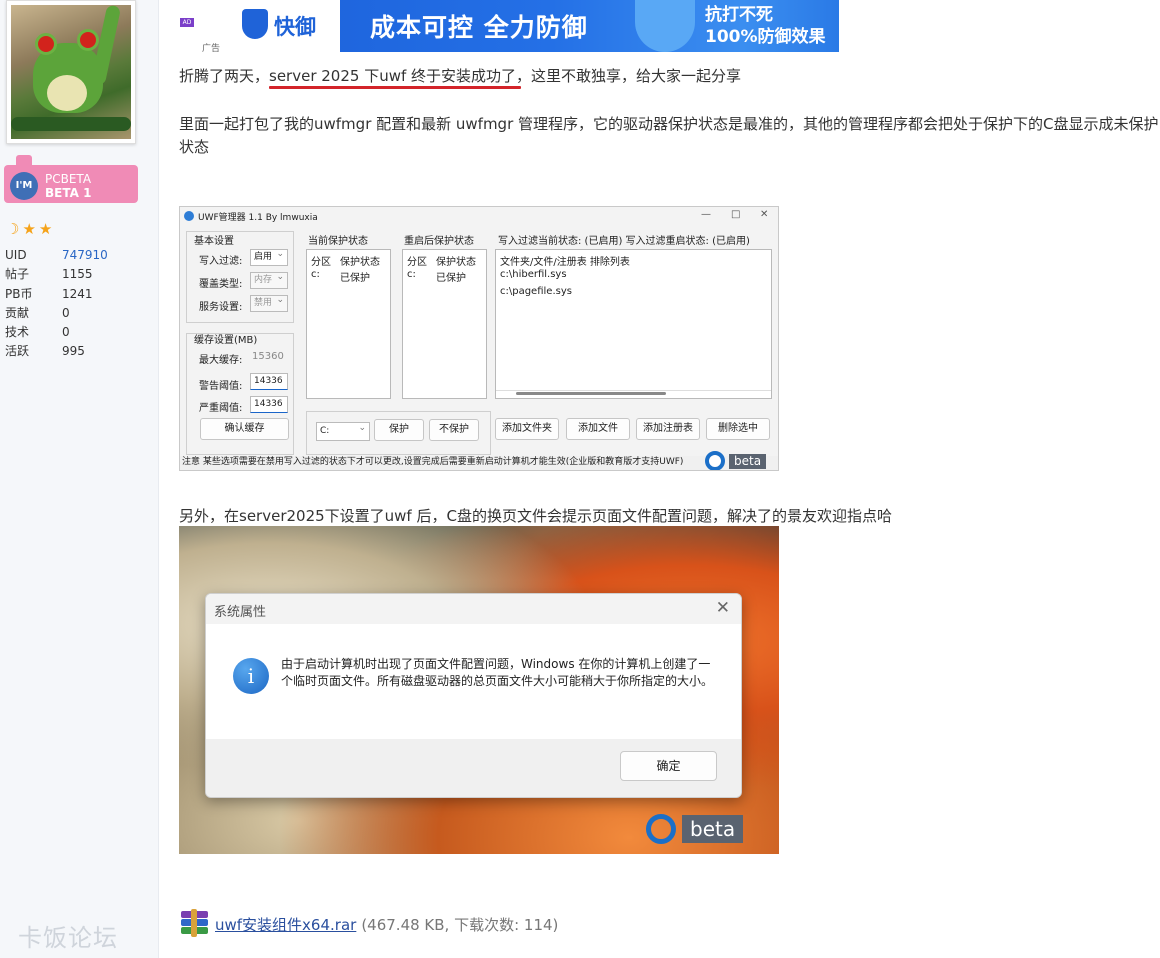  What do you see at coordinates (479, 27) in the screenshot?
I see `ad-headline: 成本可控 全力防御` at bounding box center [479, 27].